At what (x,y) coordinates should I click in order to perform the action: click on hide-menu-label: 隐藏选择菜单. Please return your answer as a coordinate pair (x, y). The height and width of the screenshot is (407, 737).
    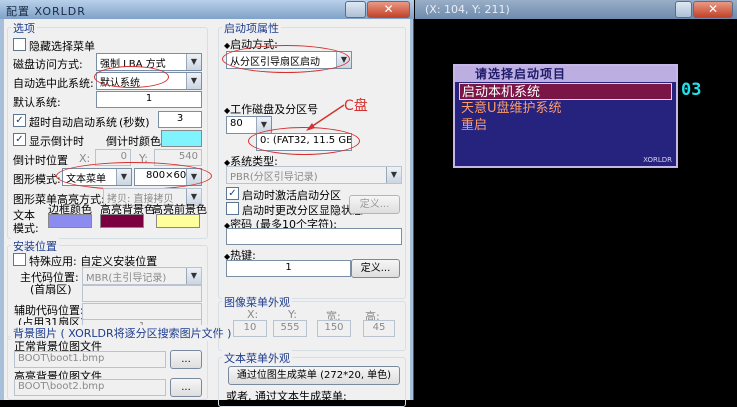
    Looking at the image, I should click on (62, 46).